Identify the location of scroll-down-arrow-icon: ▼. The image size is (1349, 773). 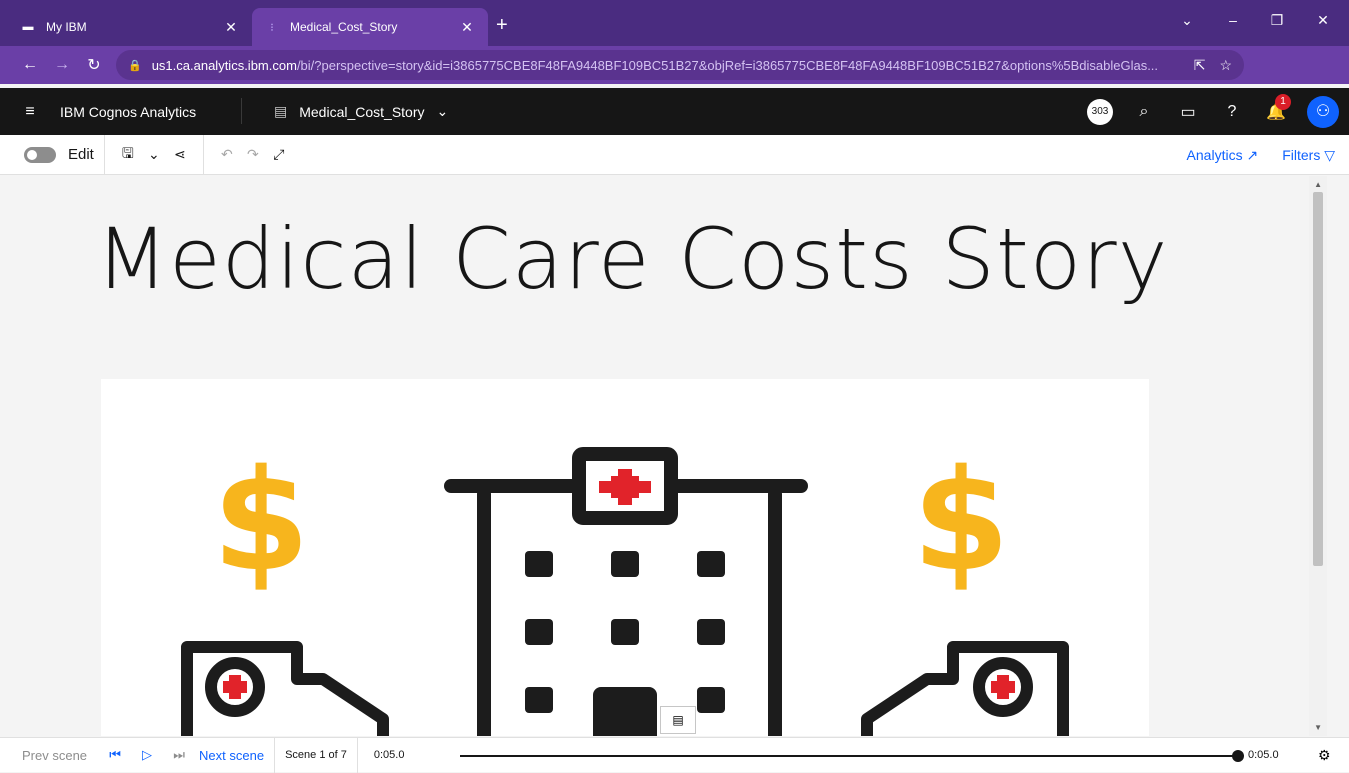
(1318, 727).